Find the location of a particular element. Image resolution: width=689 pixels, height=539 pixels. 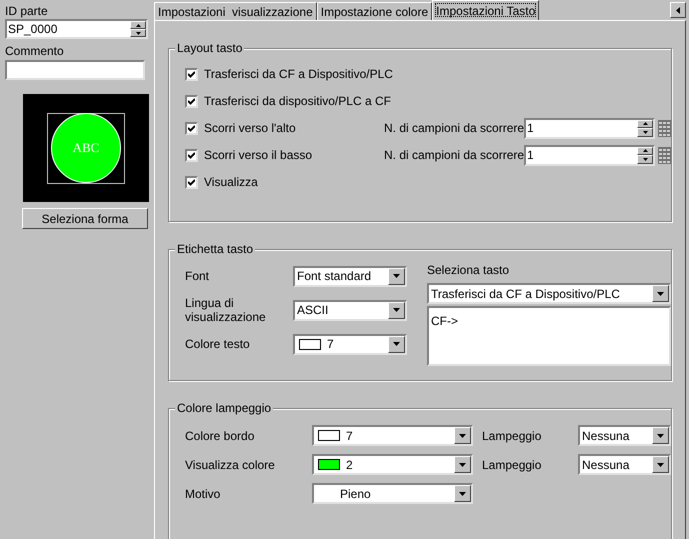

scroll-left-button is located at coordinates (678, 10).